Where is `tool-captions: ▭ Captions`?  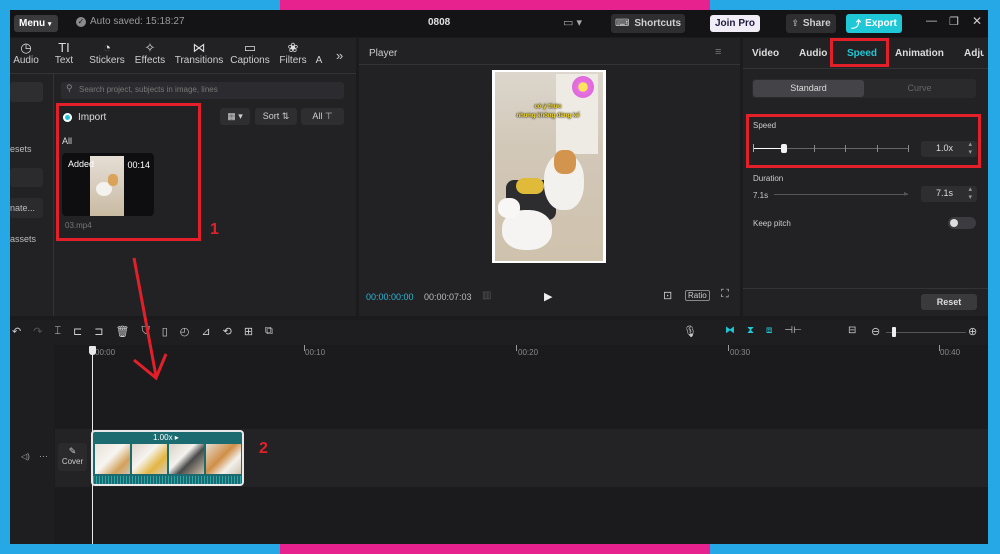
tool-captions: ▭ Captions is located at coordinates (250, 55).